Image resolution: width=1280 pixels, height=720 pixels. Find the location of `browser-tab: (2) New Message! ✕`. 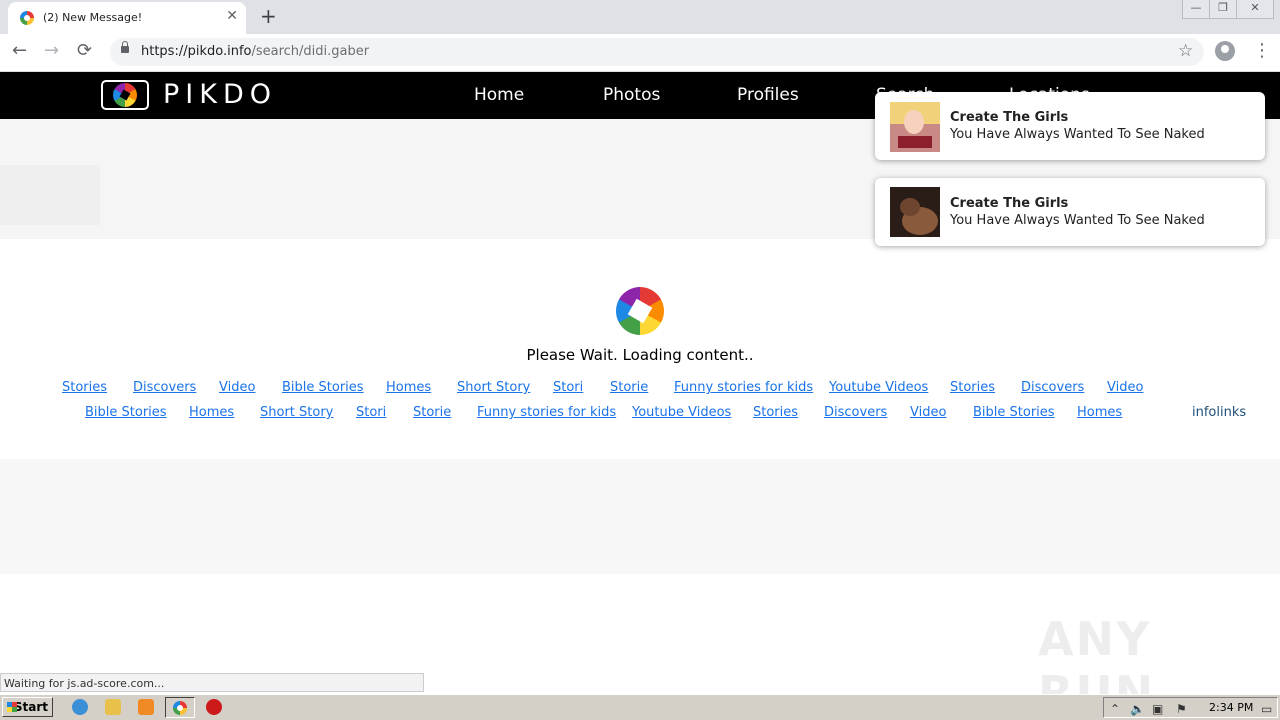

browser-tab: (2) New Message! ✕ is located at coordinates (127, 18).